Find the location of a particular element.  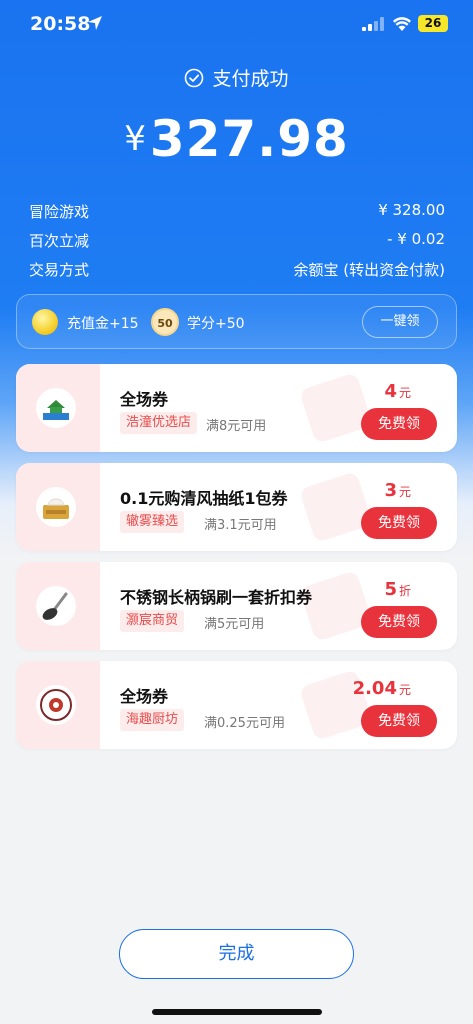

coupon-condition: 满3.1元可用 is located at coordinates (240, 525).